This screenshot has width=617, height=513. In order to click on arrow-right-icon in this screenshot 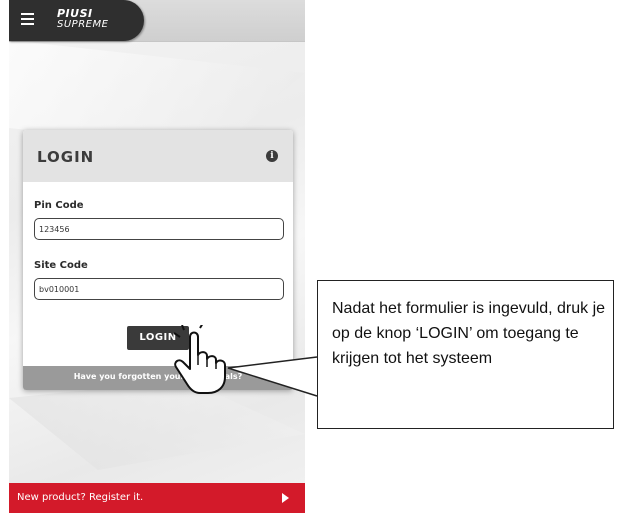, I will do `click(285, 498)`.